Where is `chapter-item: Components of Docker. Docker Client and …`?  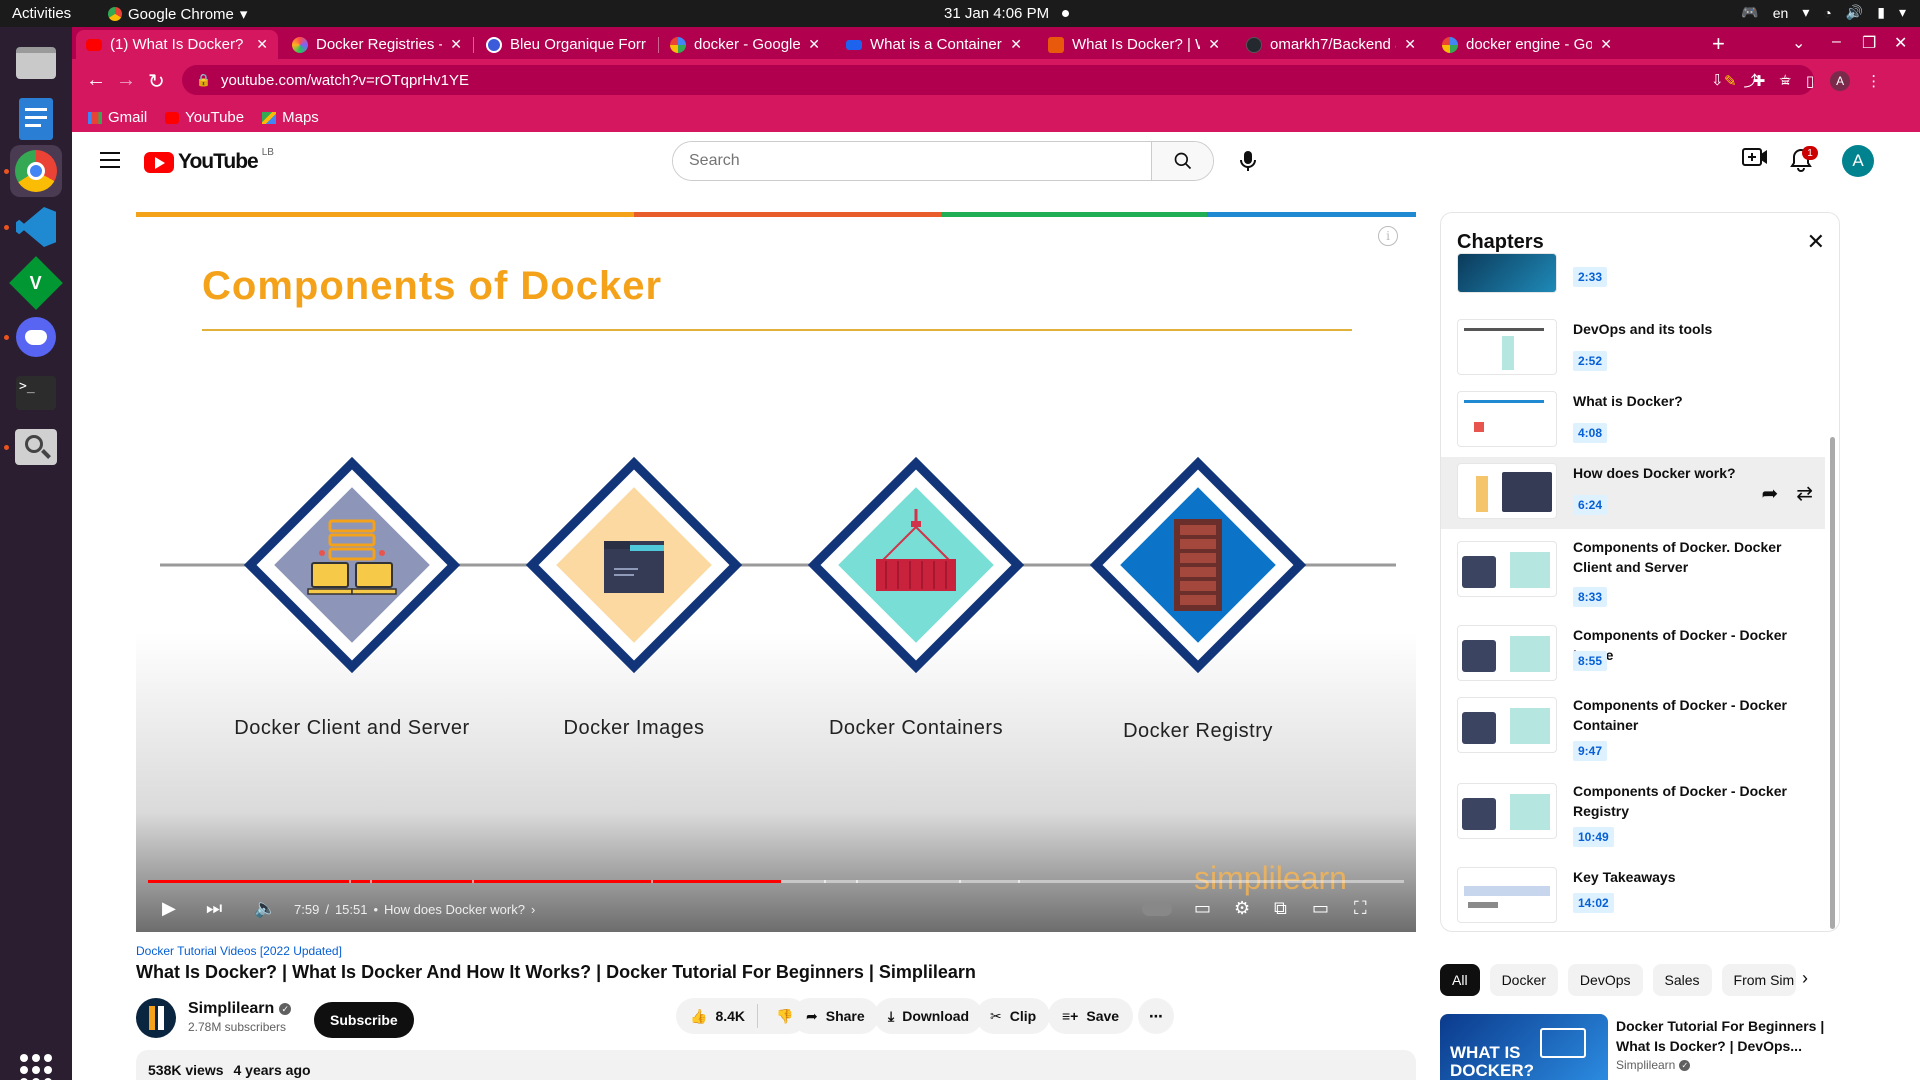 chapter-item: Components of Docker. Docker Client and … is located at coordinates (1633, 575).